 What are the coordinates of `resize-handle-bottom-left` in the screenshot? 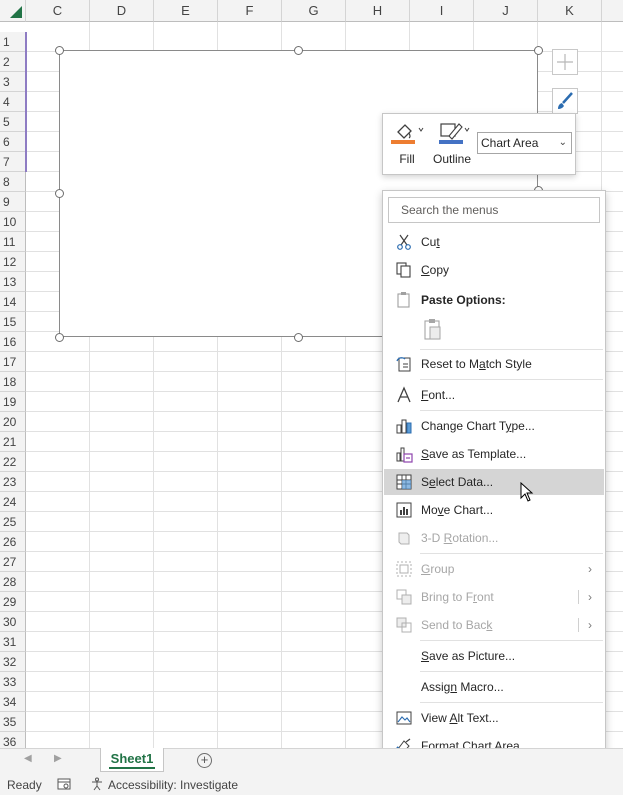 It's located at (59, 337).